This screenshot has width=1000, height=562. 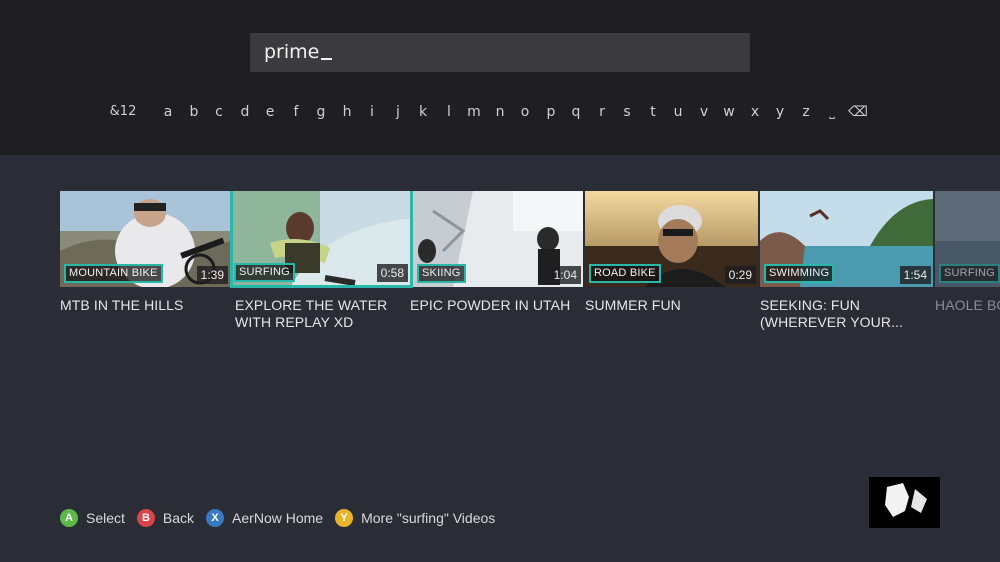 What do you see at coordinates (372, 112) in the screenshot?
I see `key-i: i` at bounding box center [372, 112].